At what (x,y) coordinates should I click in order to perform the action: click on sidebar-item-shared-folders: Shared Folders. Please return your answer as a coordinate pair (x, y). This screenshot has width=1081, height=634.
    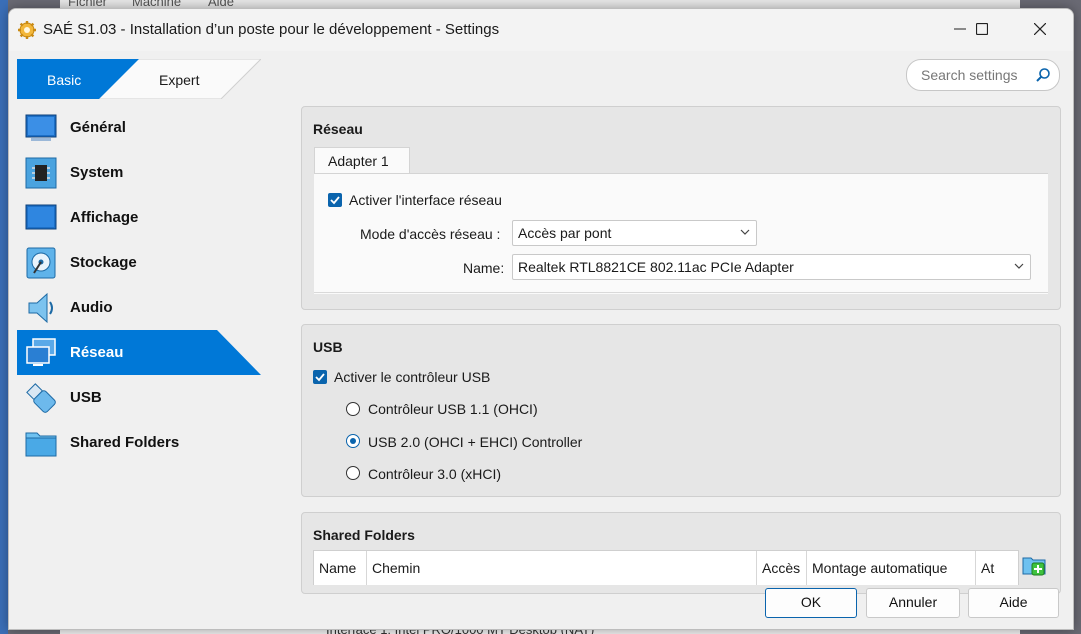
    Looking at the image, I should click on (139, 442).